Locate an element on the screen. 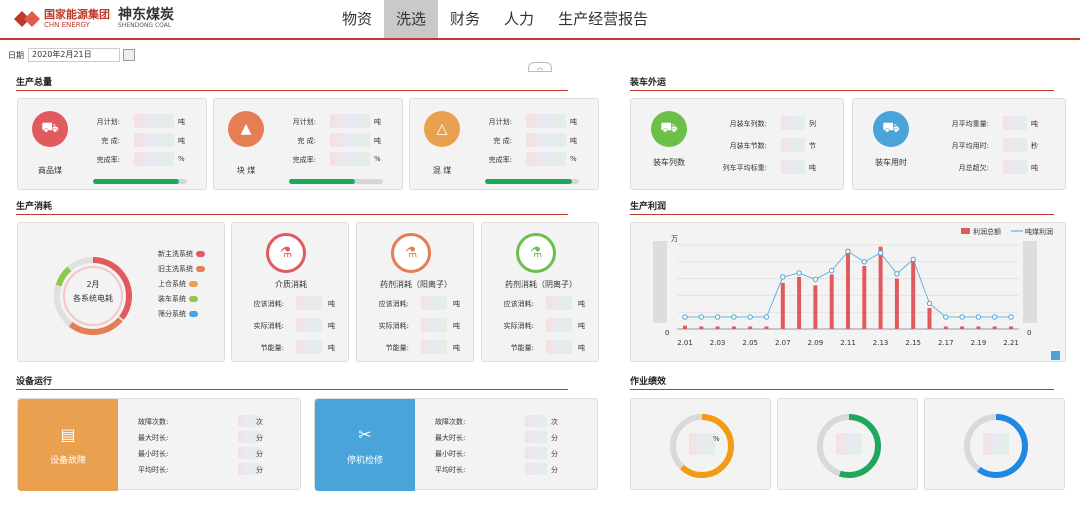 The width and height of the screenshot is (1080, 508). device-card: ▤ 设备故障 故障次数: 次最大时长: 分最小时长: 分平均时长: 分 is located at coordinates (159, 444).